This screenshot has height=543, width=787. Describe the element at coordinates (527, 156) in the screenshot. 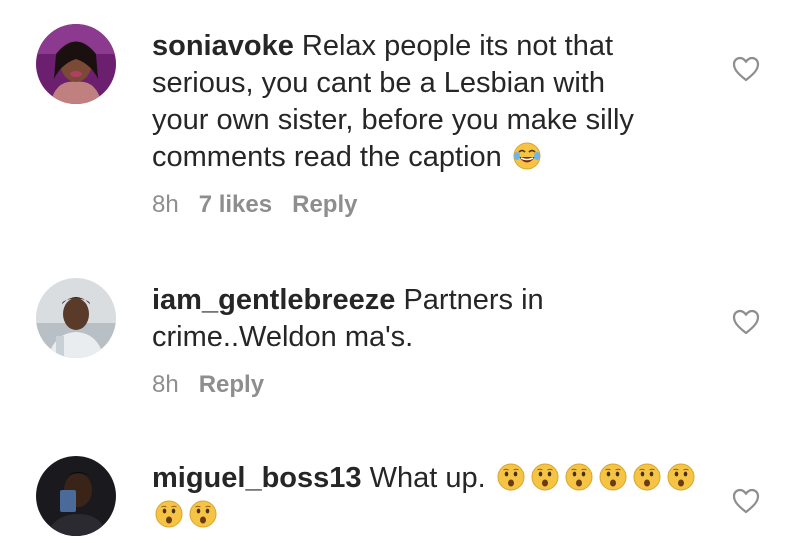

I see `face-with-tears-of-joy-icon` at that location.